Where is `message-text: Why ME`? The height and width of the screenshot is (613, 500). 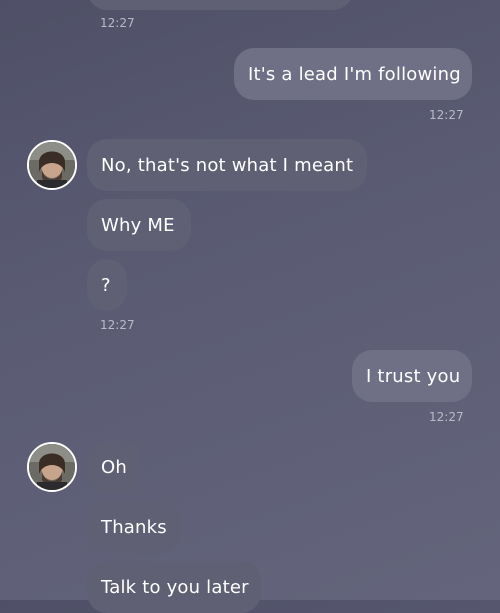
message-text: Why ME is located at coordinates (138, 225).